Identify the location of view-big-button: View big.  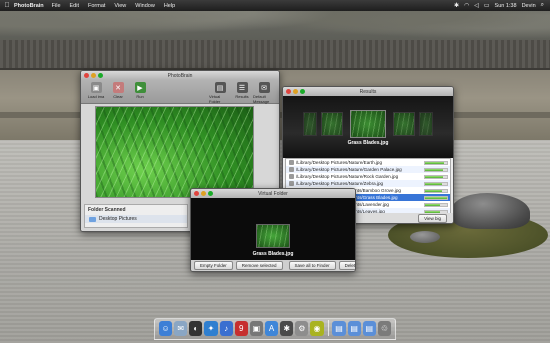
(432, 218).